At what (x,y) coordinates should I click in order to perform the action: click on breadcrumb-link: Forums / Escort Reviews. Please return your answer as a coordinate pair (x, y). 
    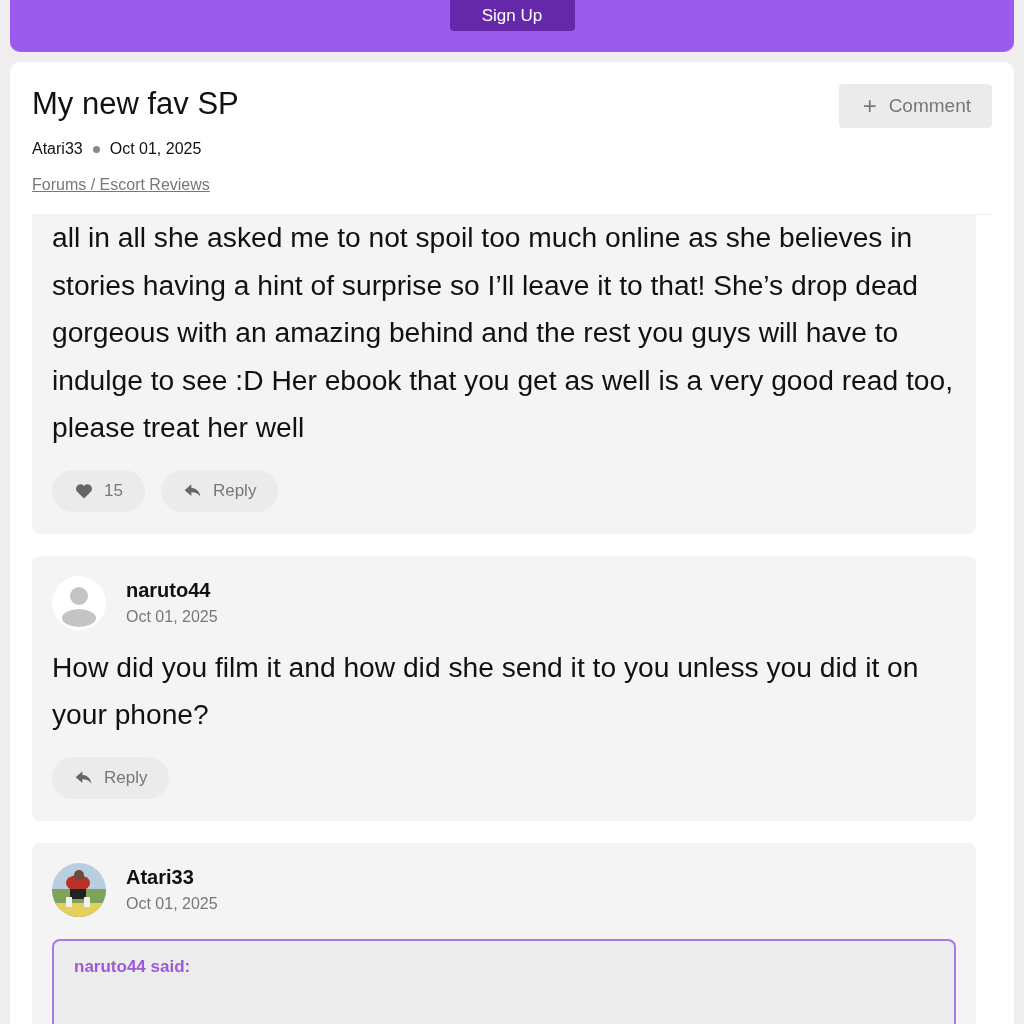
    Looking at the image, I should click on (121, 185).